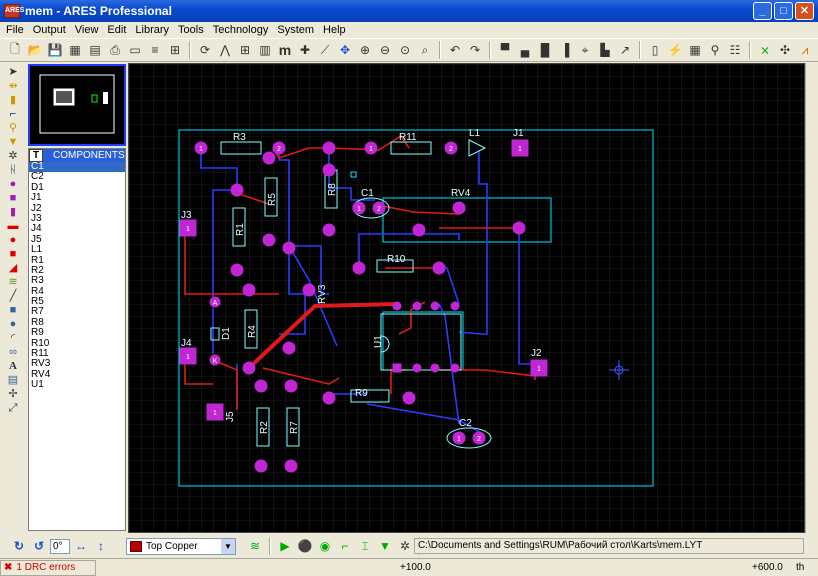 The width and height of the screenshot is (818, 576). What do you see at coordinates (13, 338) in the screenshot?
I see `arc-tool-icon: ◜` at bounding box center [13, 338].